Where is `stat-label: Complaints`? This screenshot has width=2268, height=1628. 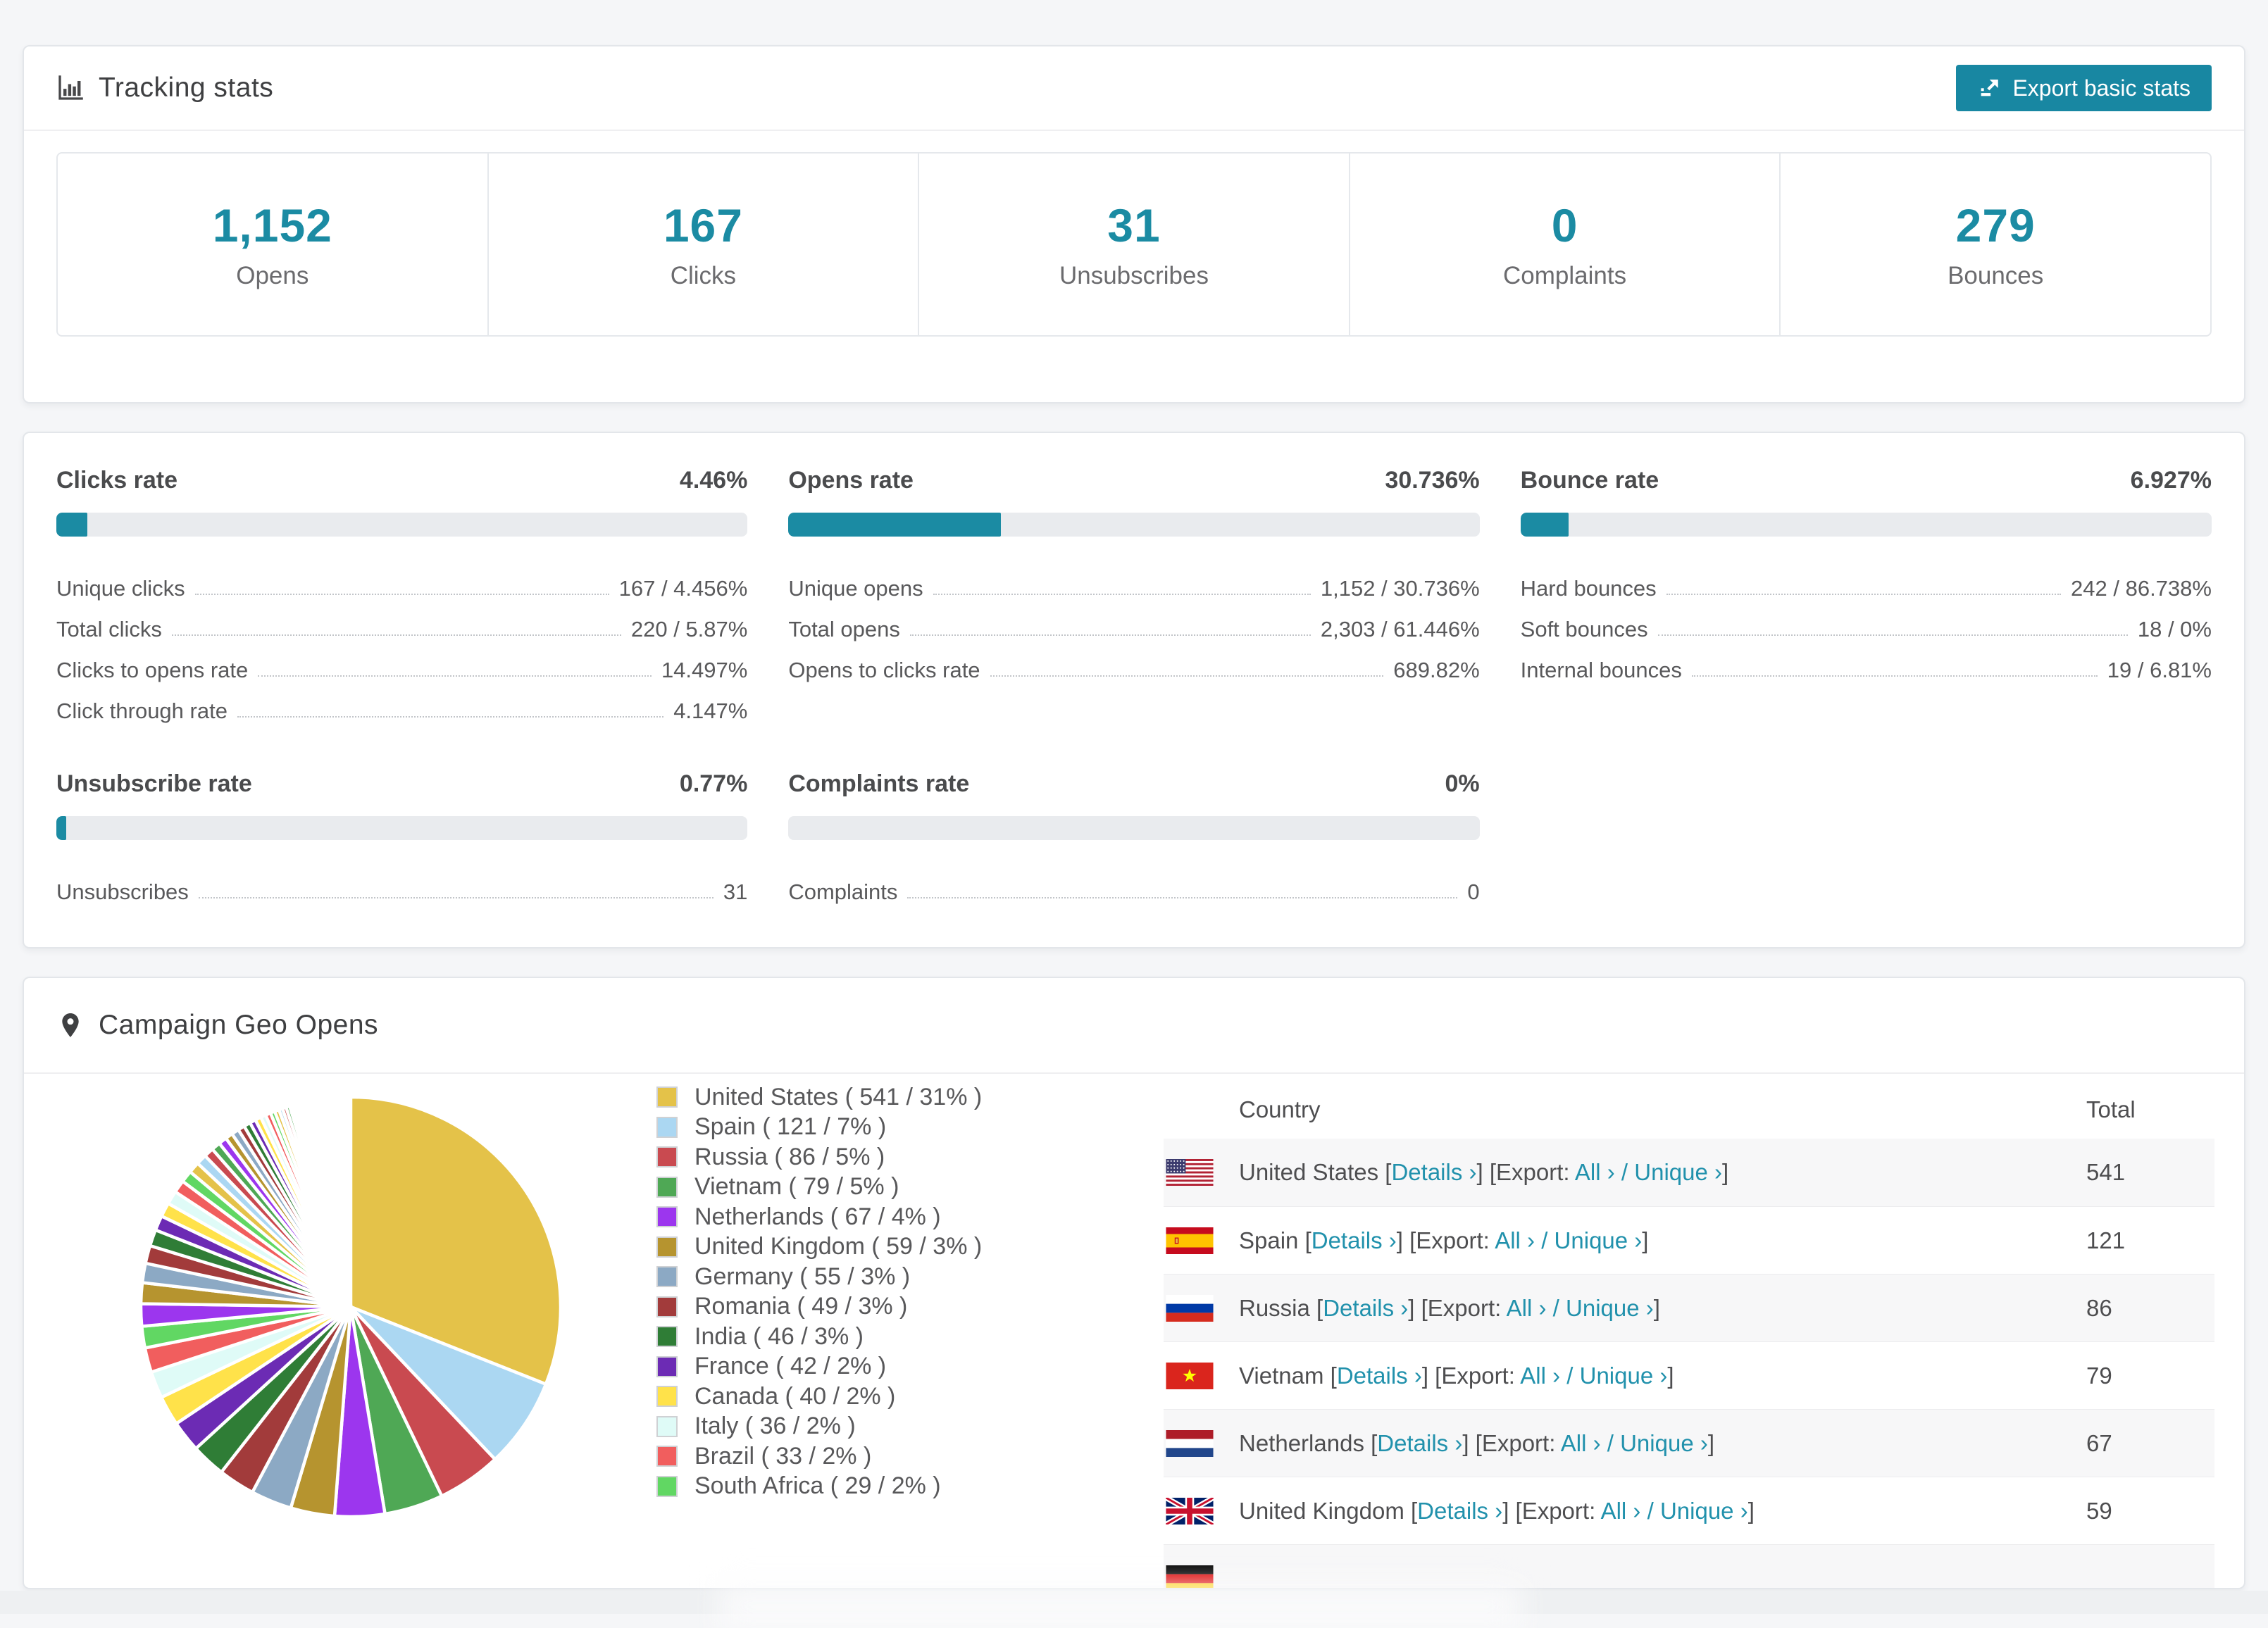 stat-label: Complaints is located at coordinates (1565, 275).